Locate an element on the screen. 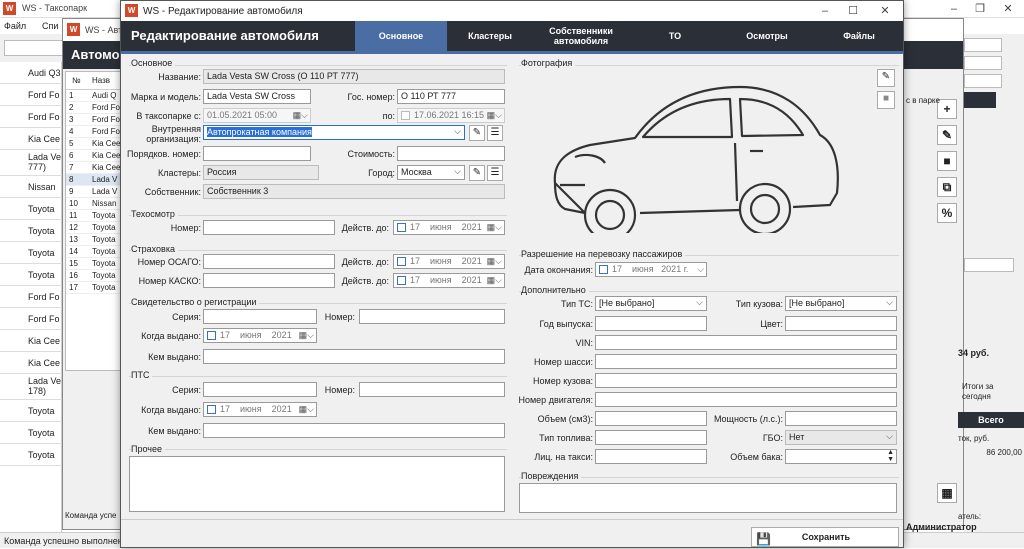  menu-lists: Спи is located at coordinates (50, 26).